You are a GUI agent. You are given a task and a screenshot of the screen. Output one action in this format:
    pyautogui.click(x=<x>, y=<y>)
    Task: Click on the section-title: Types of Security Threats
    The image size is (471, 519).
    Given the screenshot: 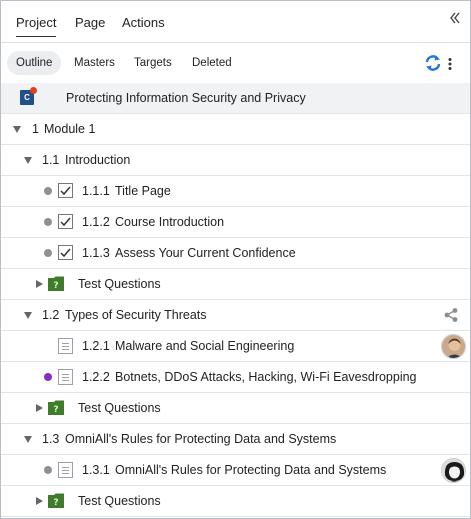 What is the action you would take?
    pyautogui.click(x=136, y=315)
    